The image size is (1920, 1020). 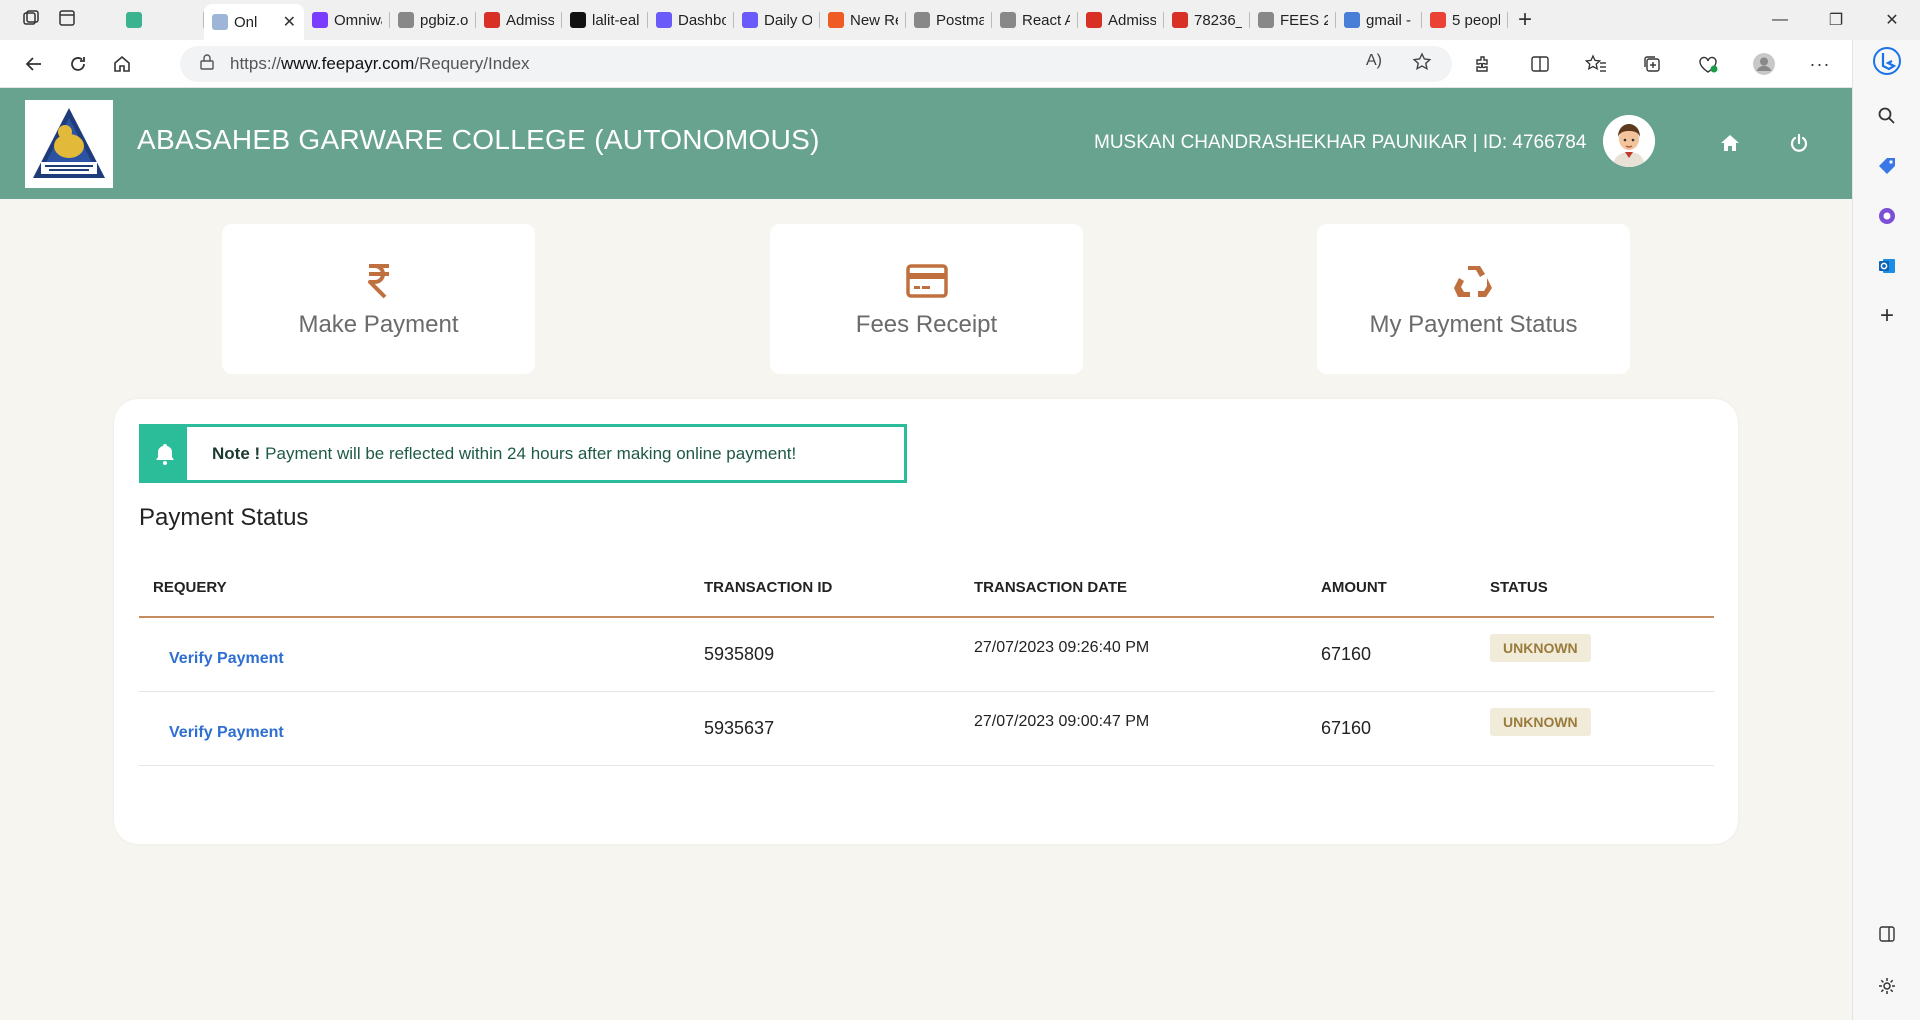 I want to click on back-icon, so click(x=34, y=64).